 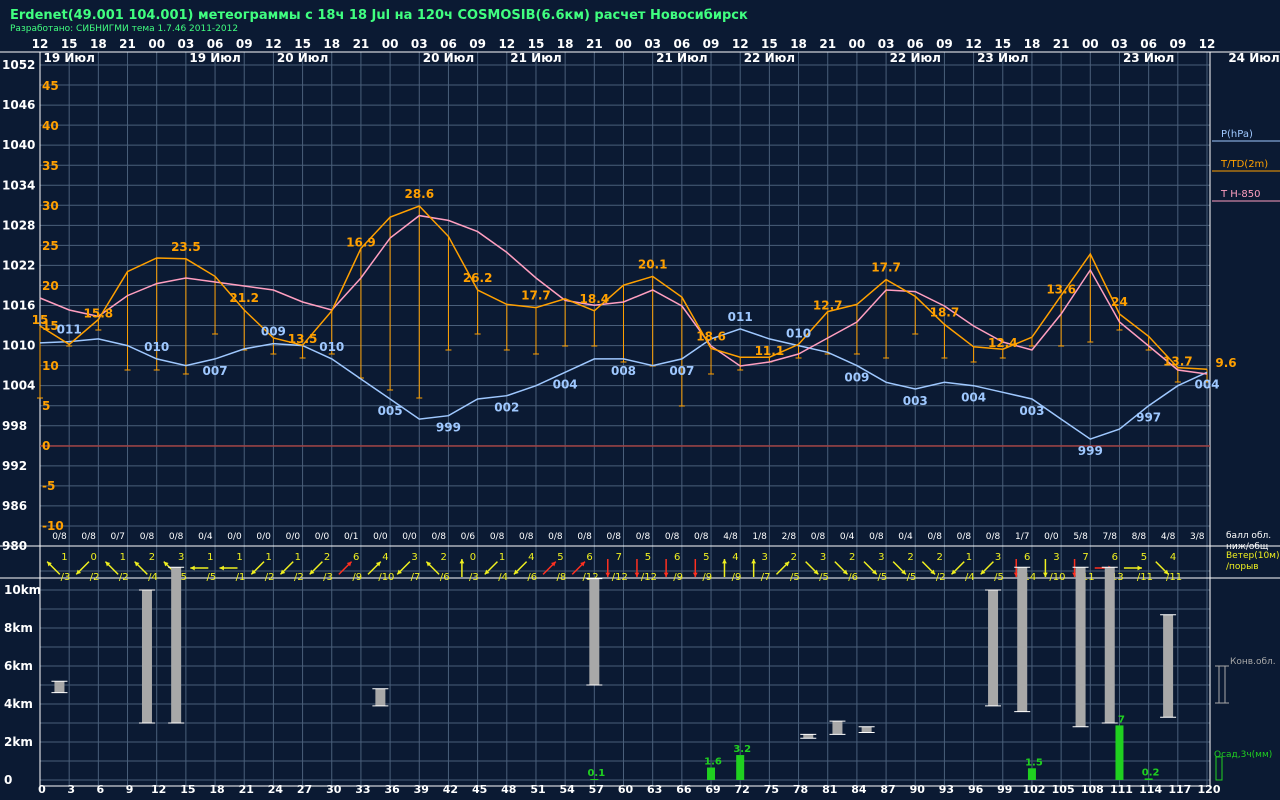 What do you see at coordinates (1080, 537) in the screenshot?
I see `cloud-amount-label: 5/8` at bounding box center [1080, 537].